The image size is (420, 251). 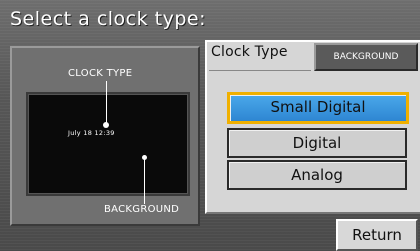 What do you see at coordinates (318, 108) in the screenshot?
I see `option-small-digital: Small Digital` at bounding box center [318, 108].